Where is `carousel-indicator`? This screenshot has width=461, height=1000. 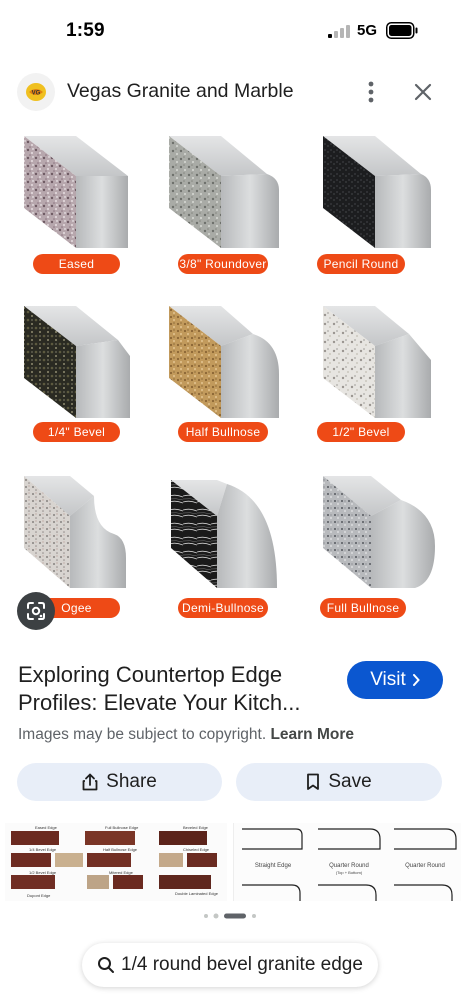
carousel-indicator is located at coordinates (230, 916).